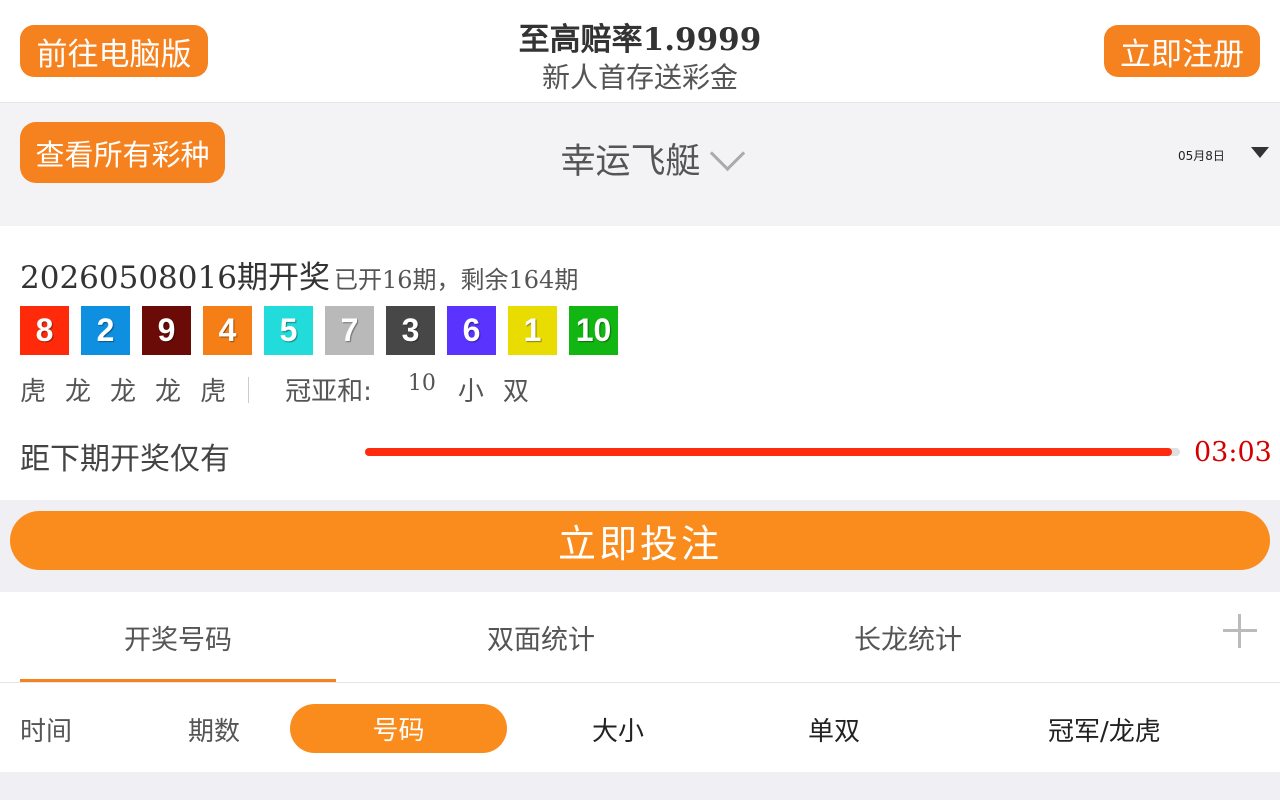 The width and height of the screenshot is (1280, 800). Describe the element at coordinates (421, 383) in the screenshot. I see `sum-value: 10` at that location.